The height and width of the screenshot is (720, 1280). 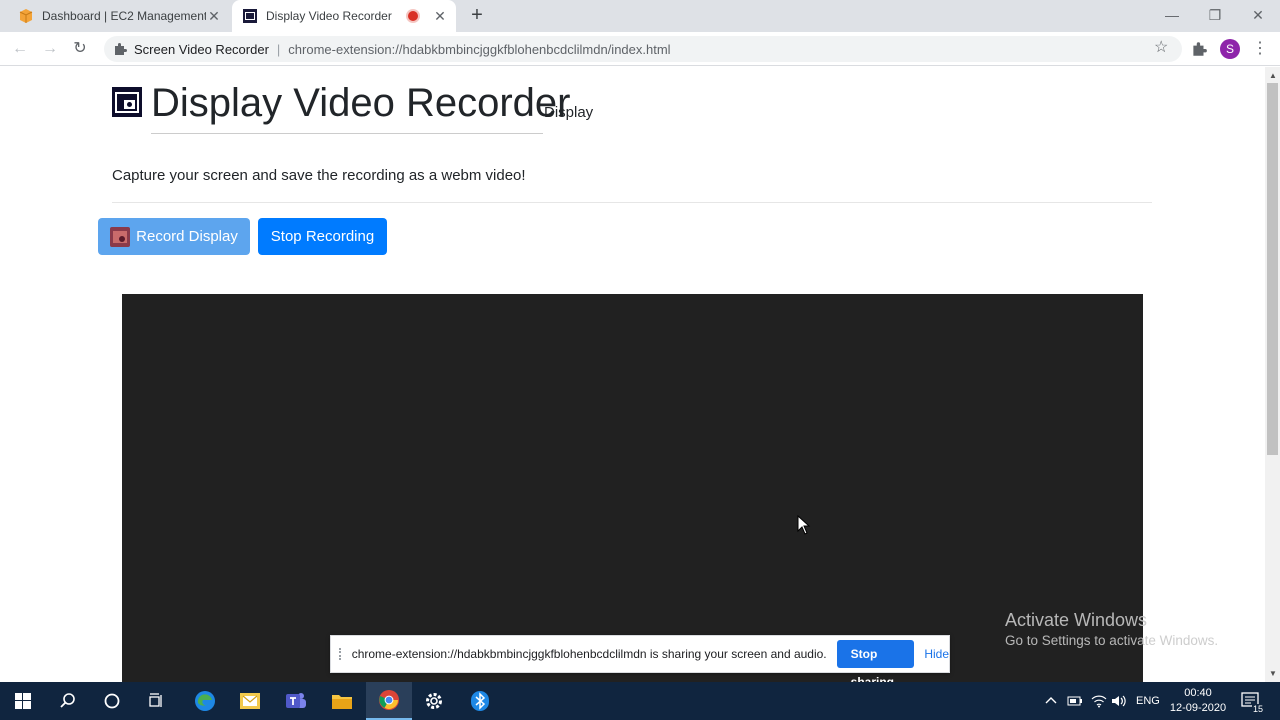 What do you see at coordinates (1198, 701) in the screenshot?
I see `taskbar-clock: 00:40 12-09-2020` at bounding box center [1198, 701].